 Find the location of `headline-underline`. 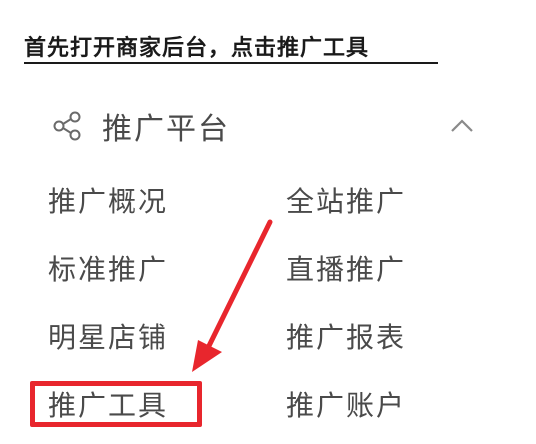

headline-underline is located at coordinates (231, 63).